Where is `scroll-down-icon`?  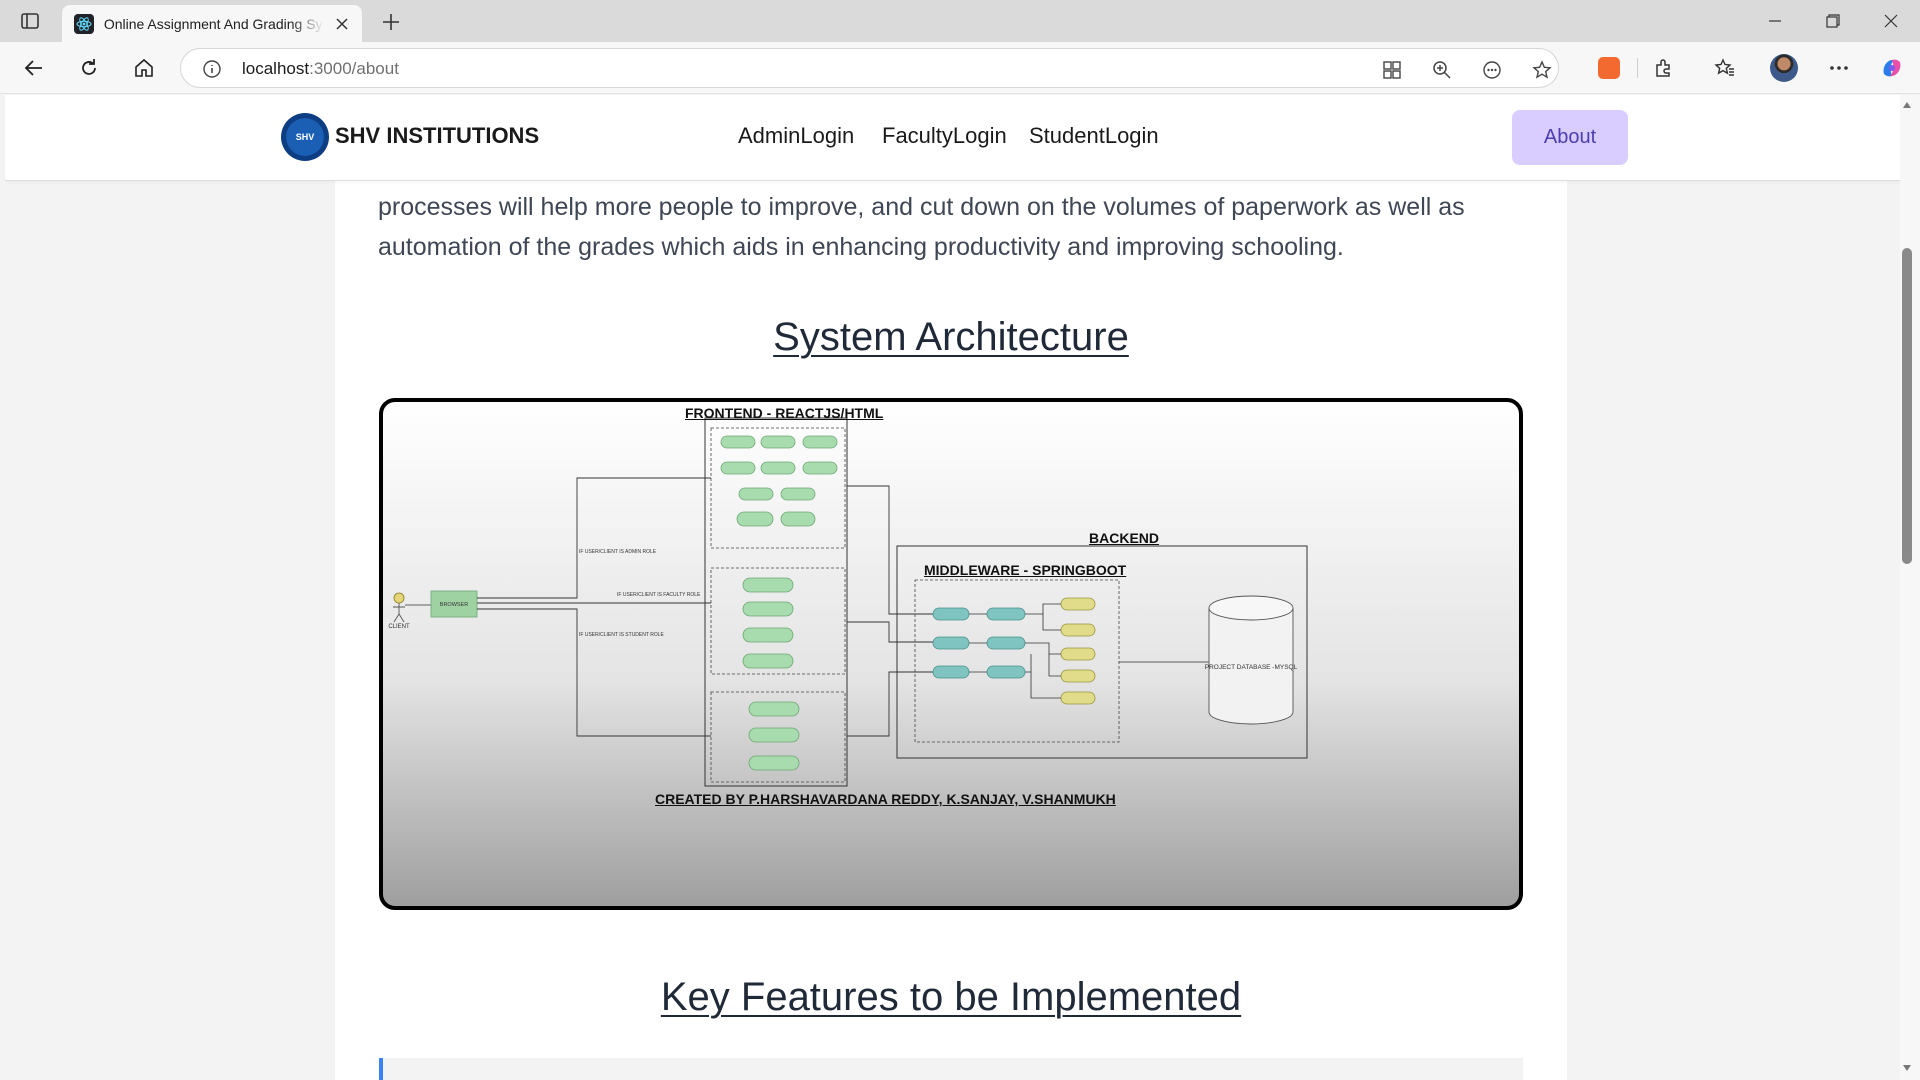 scroll-down-icon is located at coordinates (1907, 1068).